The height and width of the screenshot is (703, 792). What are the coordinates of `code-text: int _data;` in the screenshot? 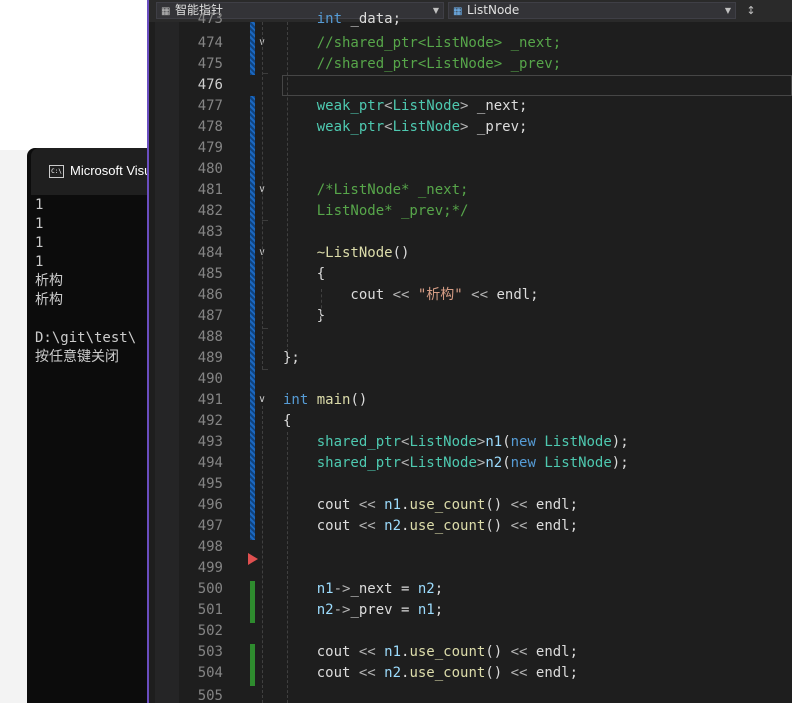 It's located at (359, 19).